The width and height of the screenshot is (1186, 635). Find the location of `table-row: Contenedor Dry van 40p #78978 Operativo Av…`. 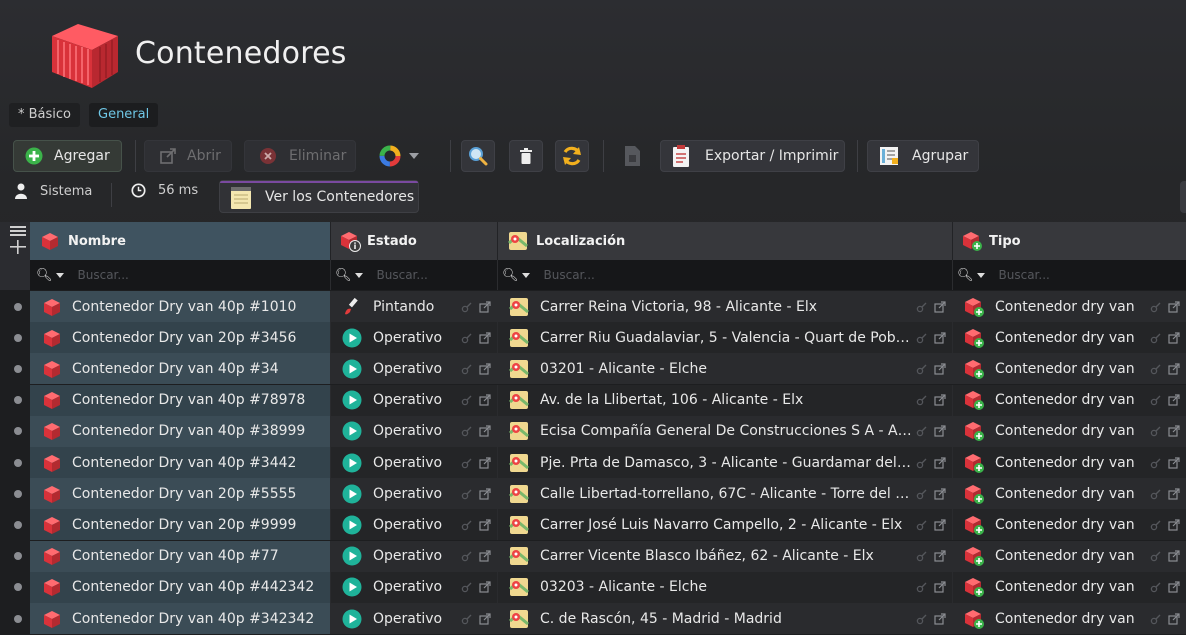

table-row: Contenedor Dry van 40p #78978 Operativo Av… is located at coordinates (593, 400).